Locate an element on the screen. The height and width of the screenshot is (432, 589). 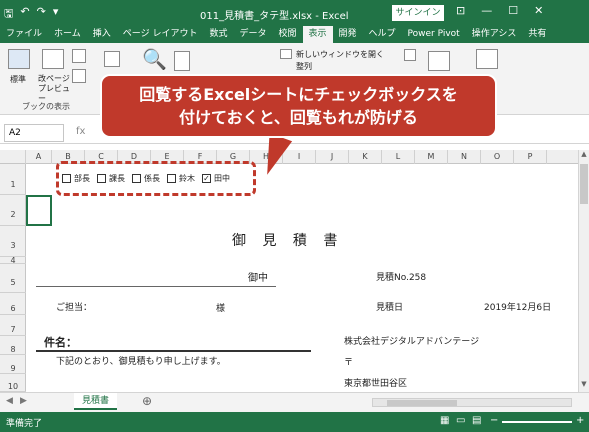
normal-view-icon is located at coordinates (19, 59).